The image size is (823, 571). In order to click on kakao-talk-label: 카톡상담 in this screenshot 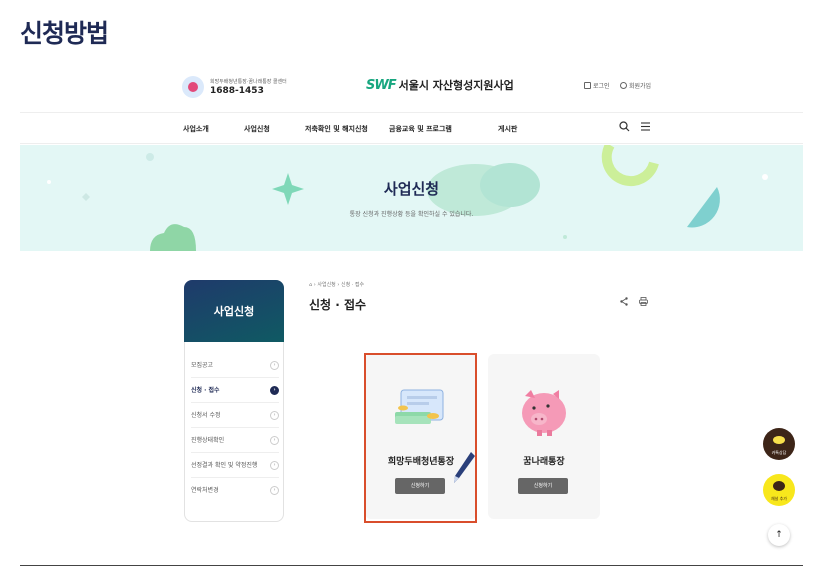, I will do `click(779, 452)`.